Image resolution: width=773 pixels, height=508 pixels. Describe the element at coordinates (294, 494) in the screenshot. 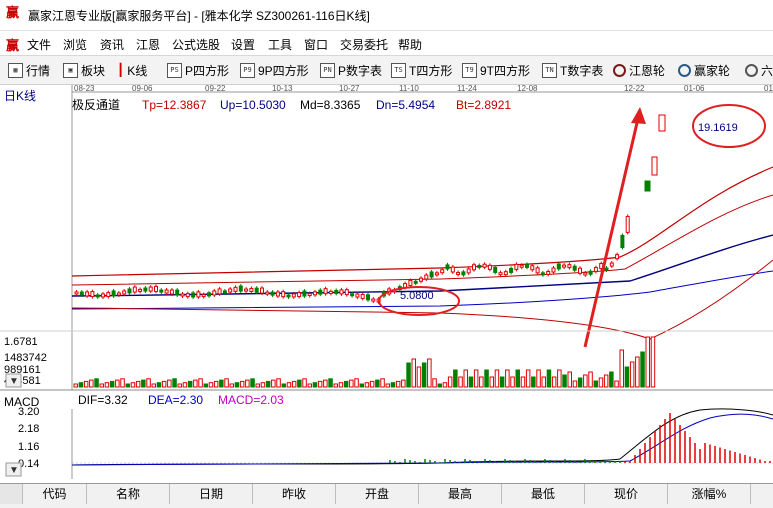

I see `column-header-prev-close: 昨收` at that location.